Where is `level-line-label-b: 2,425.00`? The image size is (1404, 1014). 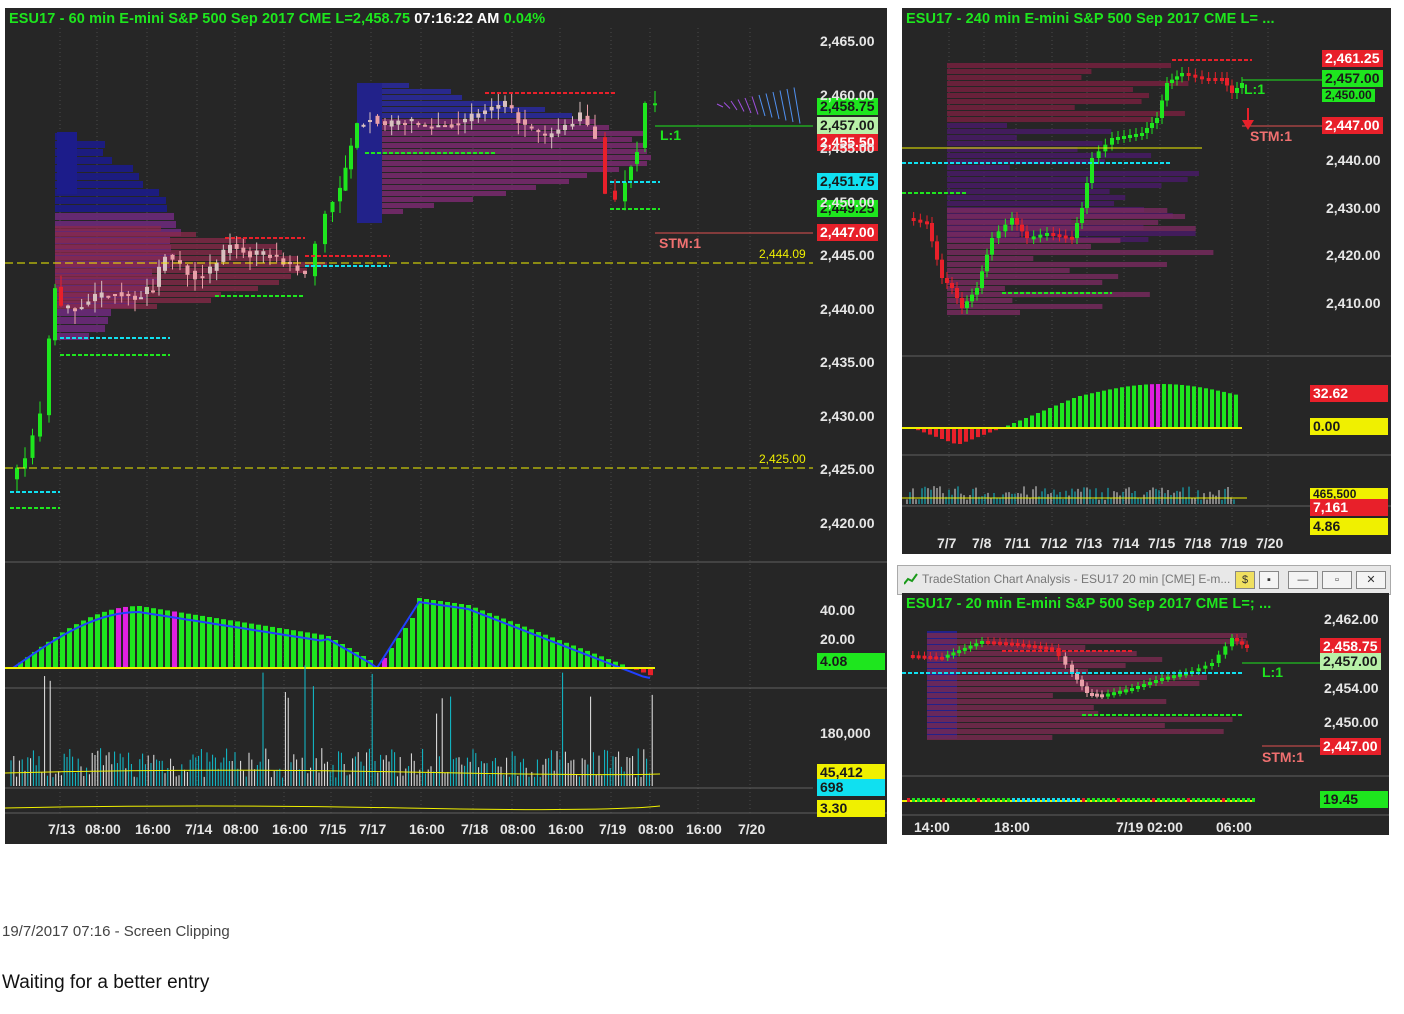 level-line-label-b: 2,425.00 is located at coordinates (782, 459).